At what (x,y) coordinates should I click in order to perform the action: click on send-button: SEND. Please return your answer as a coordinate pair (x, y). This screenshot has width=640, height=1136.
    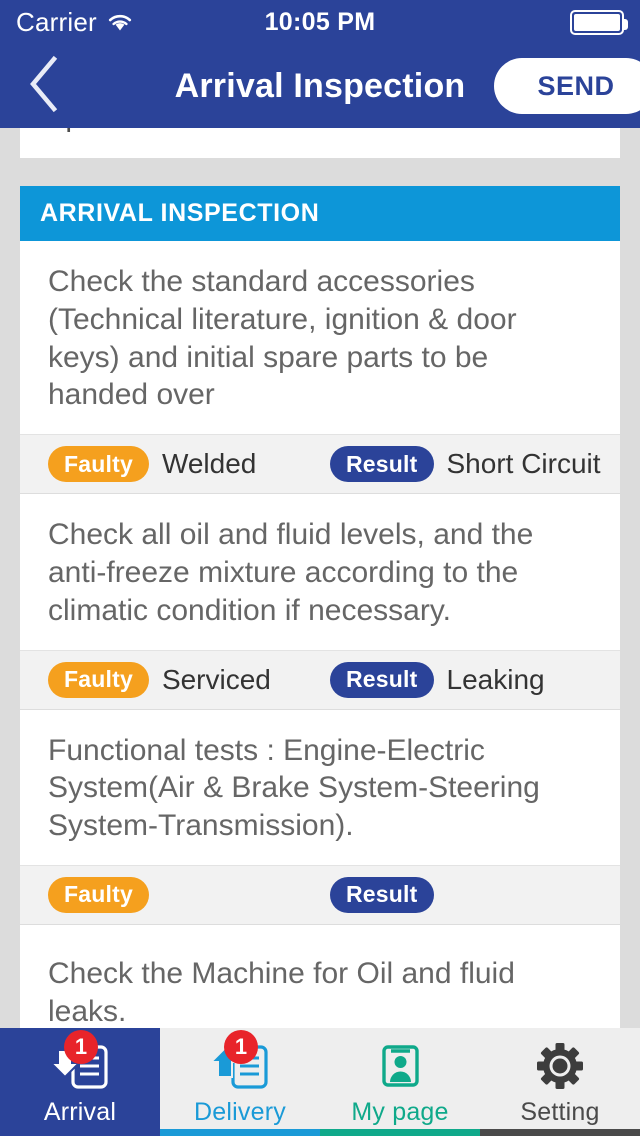
    Looking at the image, I should click on (567, 86).